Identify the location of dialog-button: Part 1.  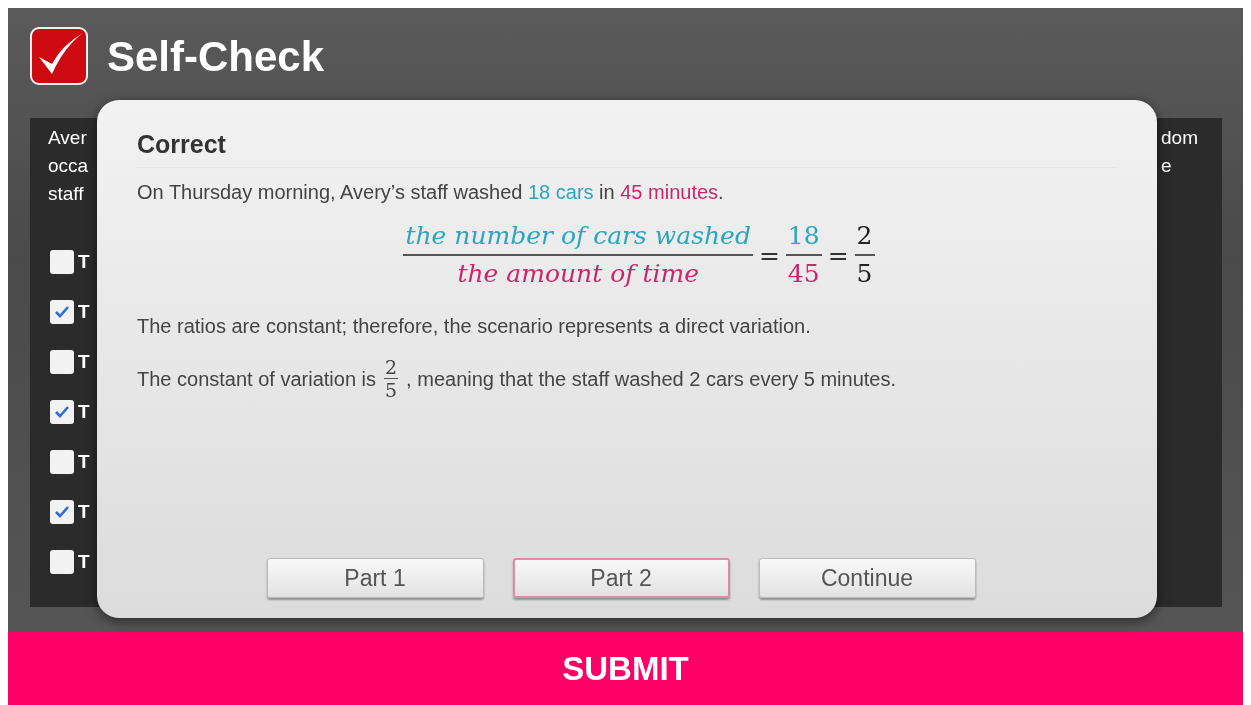
(375, 578).